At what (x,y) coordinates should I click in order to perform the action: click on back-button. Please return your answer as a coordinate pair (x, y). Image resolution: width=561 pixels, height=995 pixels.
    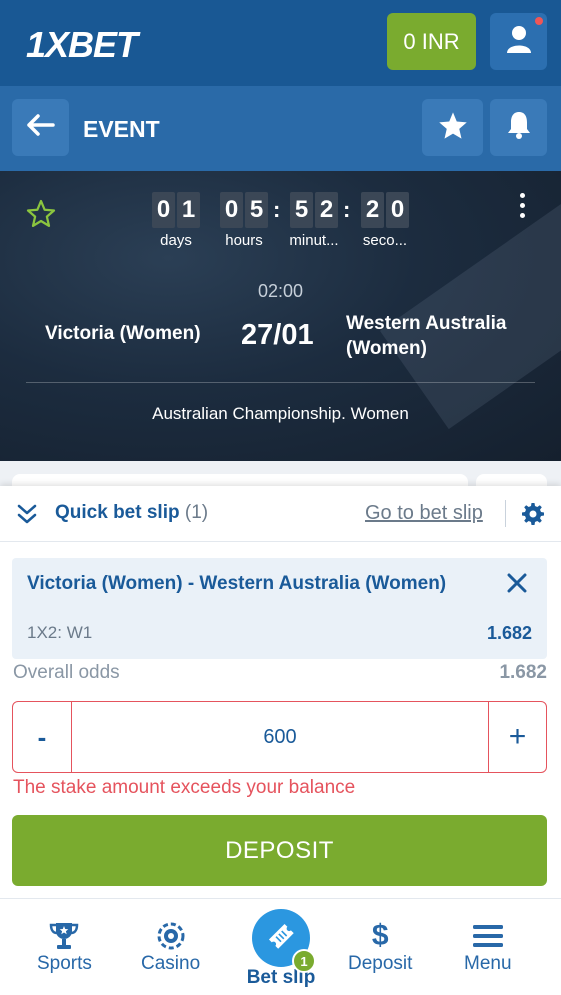
    Looking at the image, I should click on (40, 127).